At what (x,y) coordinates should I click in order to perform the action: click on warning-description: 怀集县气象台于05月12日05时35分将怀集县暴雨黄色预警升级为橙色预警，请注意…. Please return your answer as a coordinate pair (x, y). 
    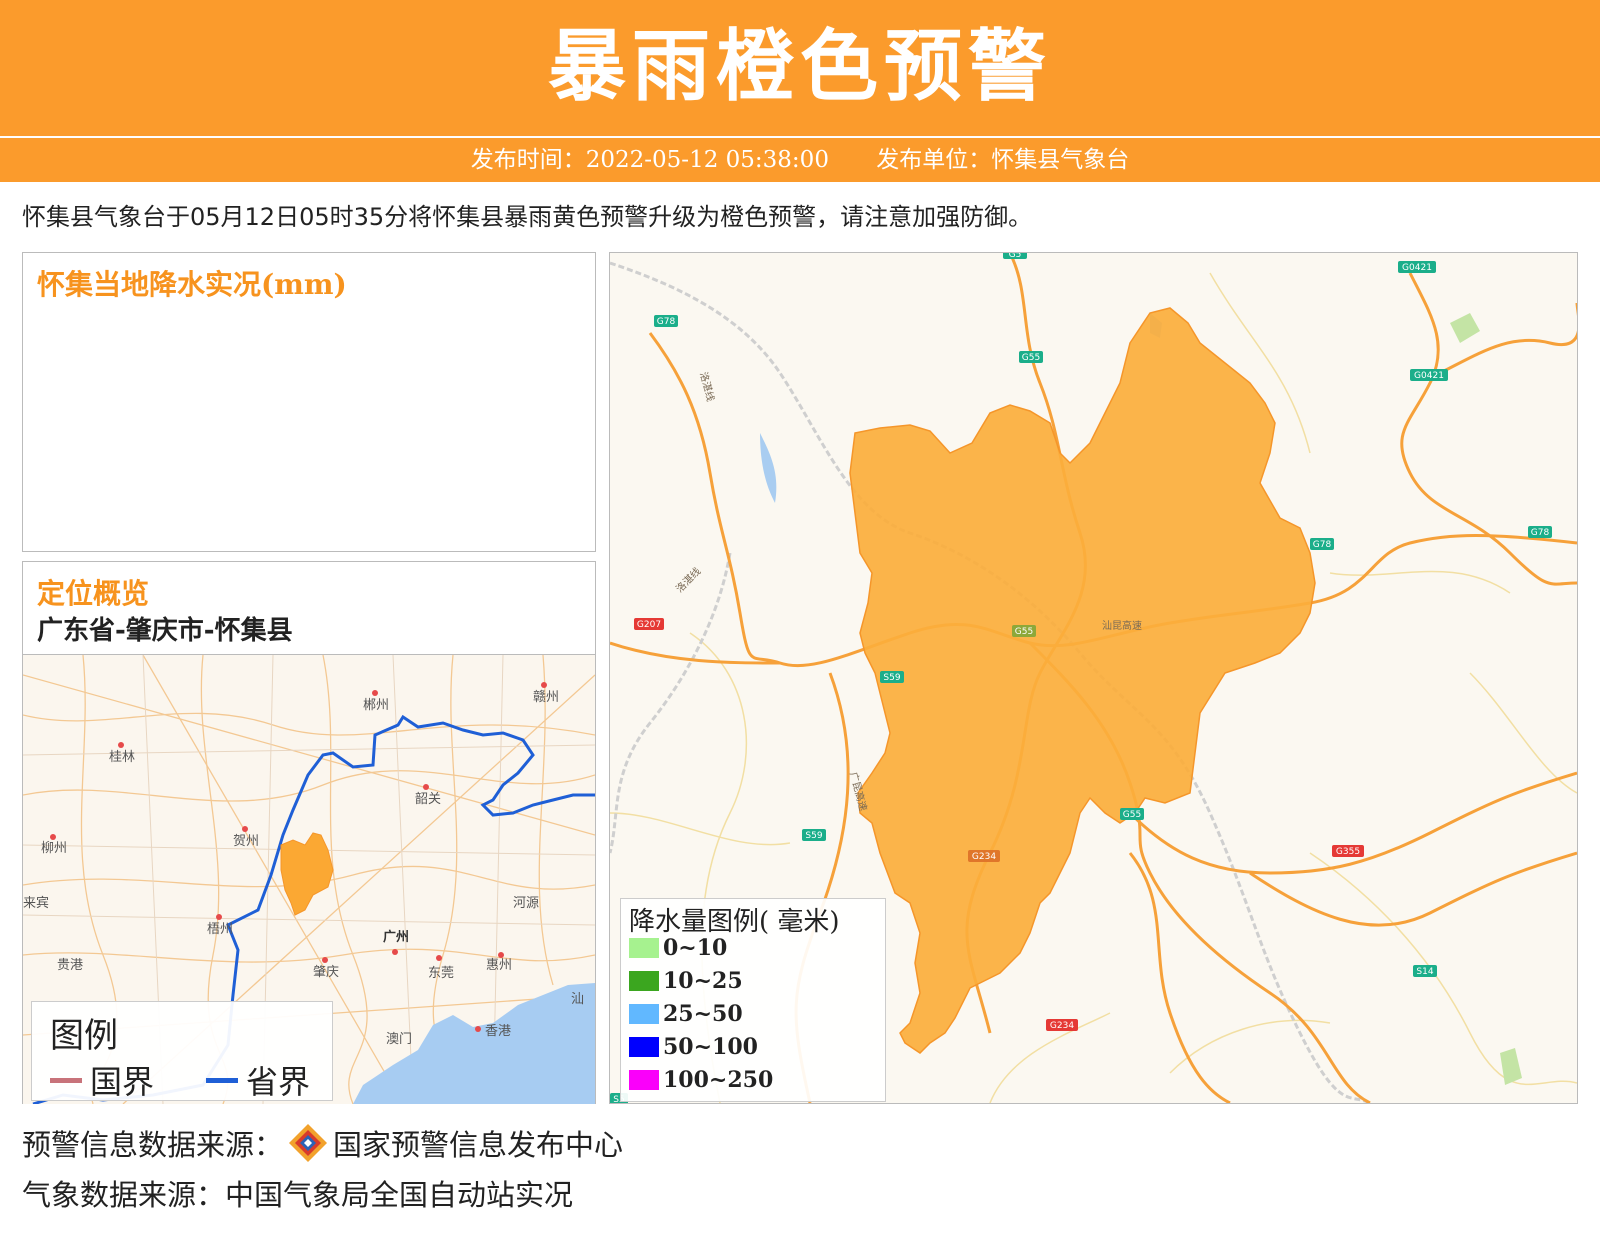
    Looking at the image, I should click on (527, 217).